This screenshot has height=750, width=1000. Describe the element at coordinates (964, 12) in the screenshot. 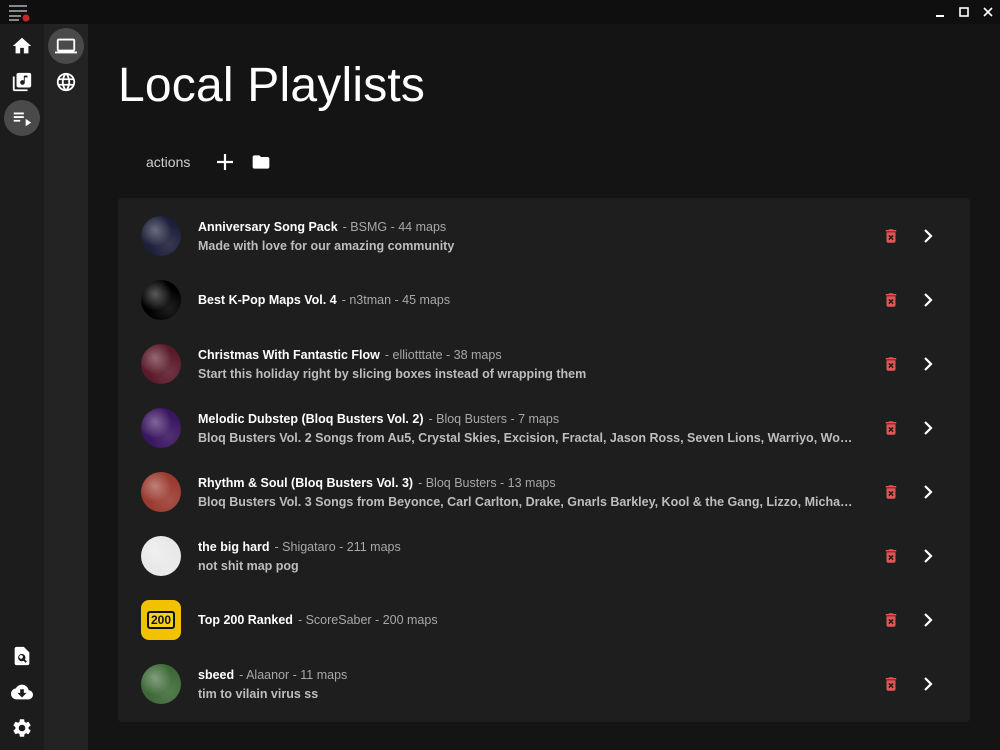

I see `maximize-icon` at that location.